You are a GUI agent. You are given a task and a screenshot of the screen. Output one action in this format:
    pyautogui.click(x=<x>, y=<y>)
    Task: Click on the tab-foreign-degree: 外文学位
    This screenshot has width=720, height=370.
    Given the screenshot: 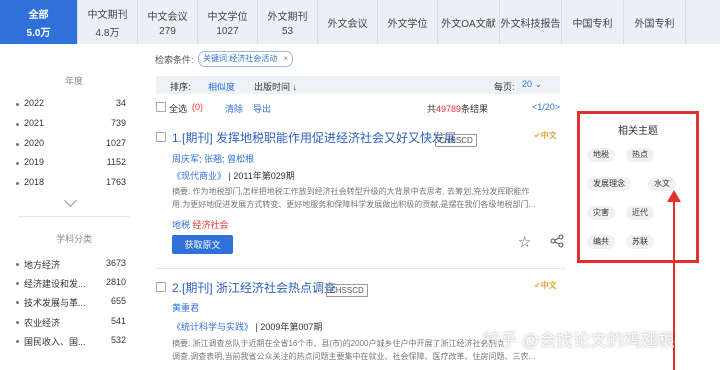 What is the action you would take?
    pyautogui.click(x=408, y=22)
    